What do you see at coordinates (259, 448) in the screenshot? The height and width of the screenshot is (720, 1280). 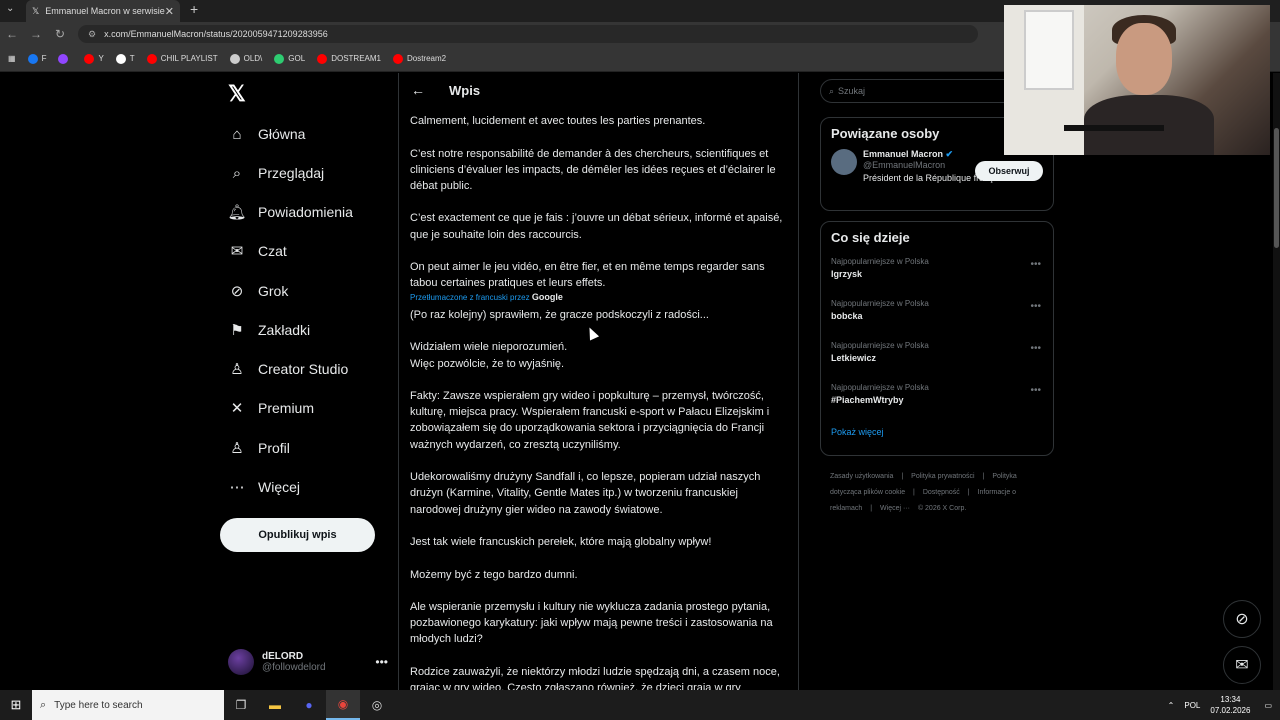 I see `nav-item-9: ♙ Profil` at bounding box center [259, 448].